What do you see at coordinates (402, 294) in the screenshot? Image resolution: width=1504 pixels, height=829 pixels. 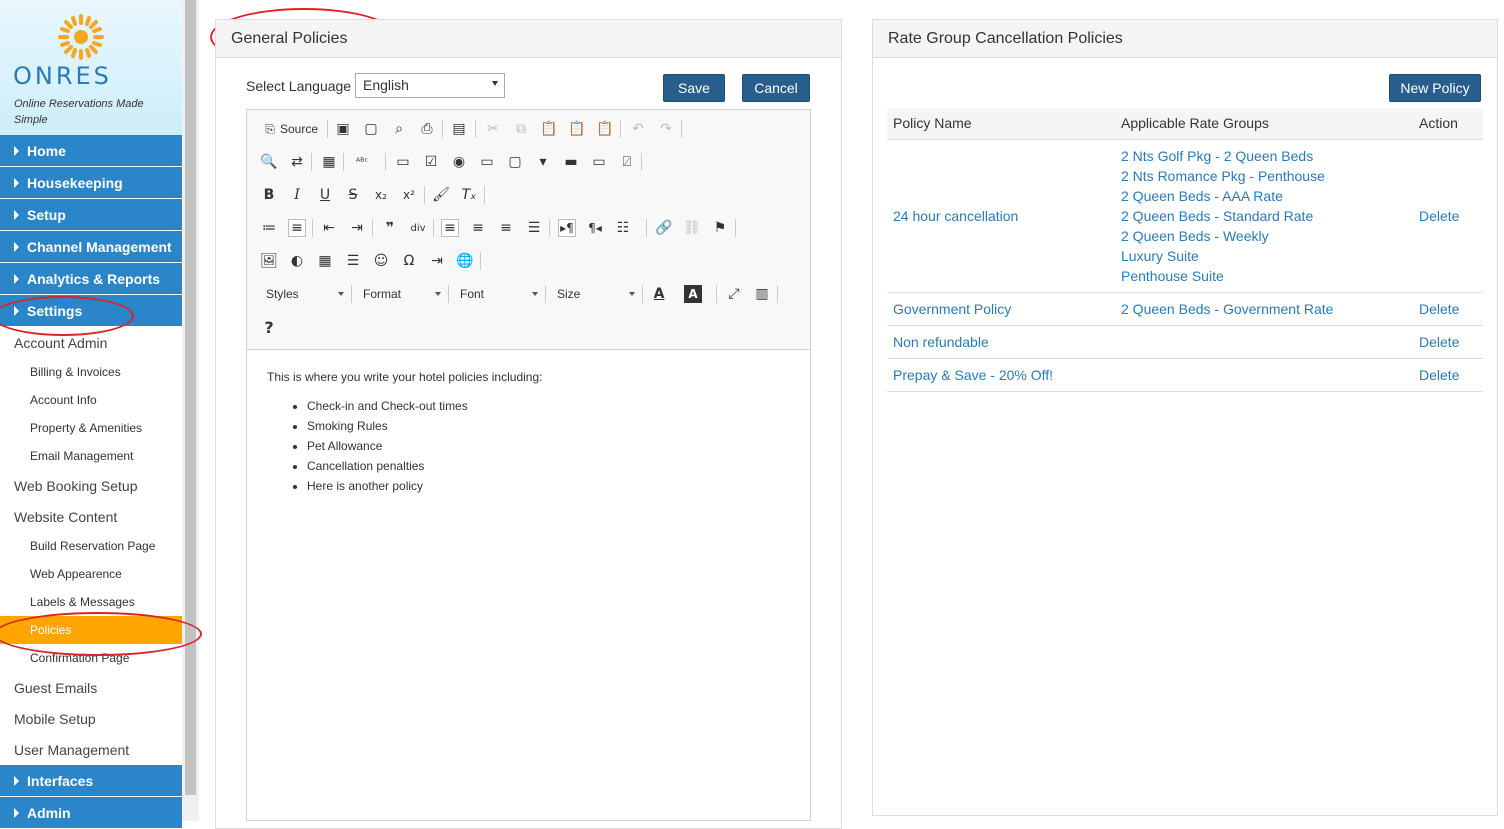 I see `format-dropdown: Format` at bounding box center [402, 294].